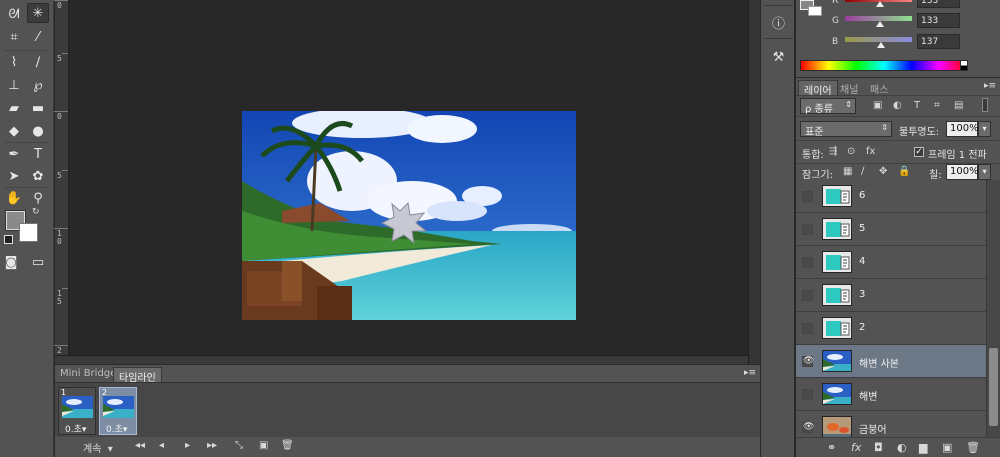  Describe the element at coordinates (964, 65) in the screenshot. I see `black-white-swatch` at that location.